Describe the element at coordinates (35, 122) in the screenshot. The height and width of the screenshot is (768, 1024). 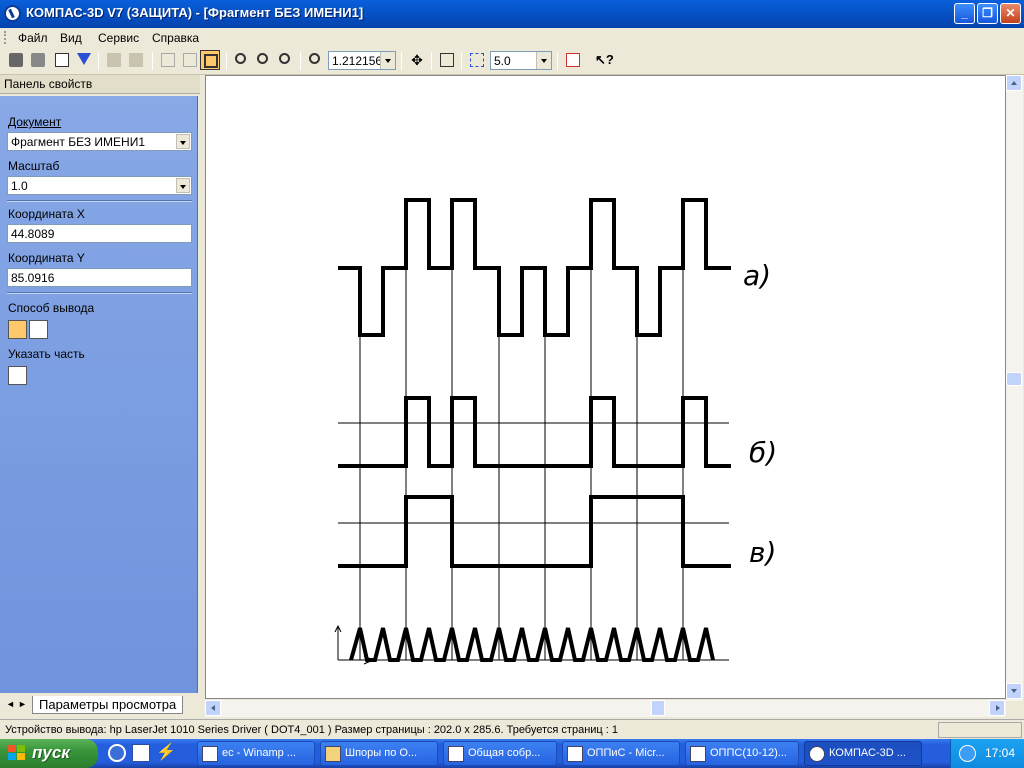
I see `document-label: Документ` at that location.